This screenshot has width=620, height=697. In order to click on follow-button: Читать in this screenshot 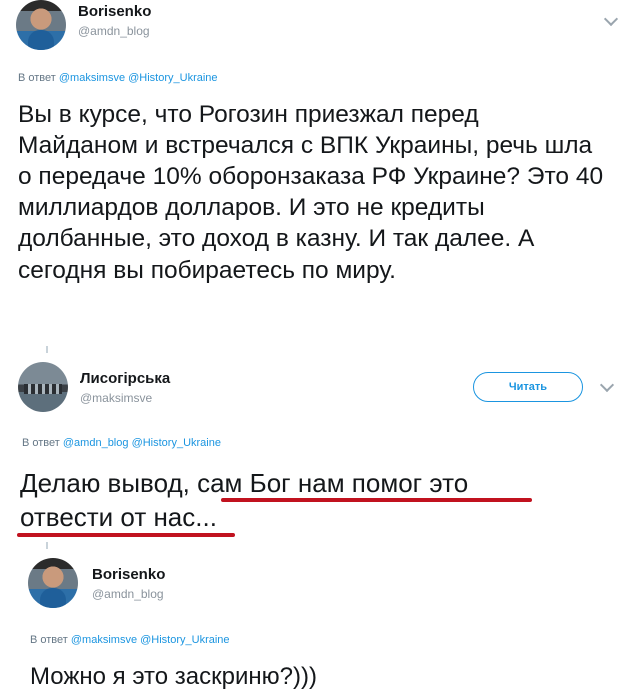, I will do `click(528, 387)`.